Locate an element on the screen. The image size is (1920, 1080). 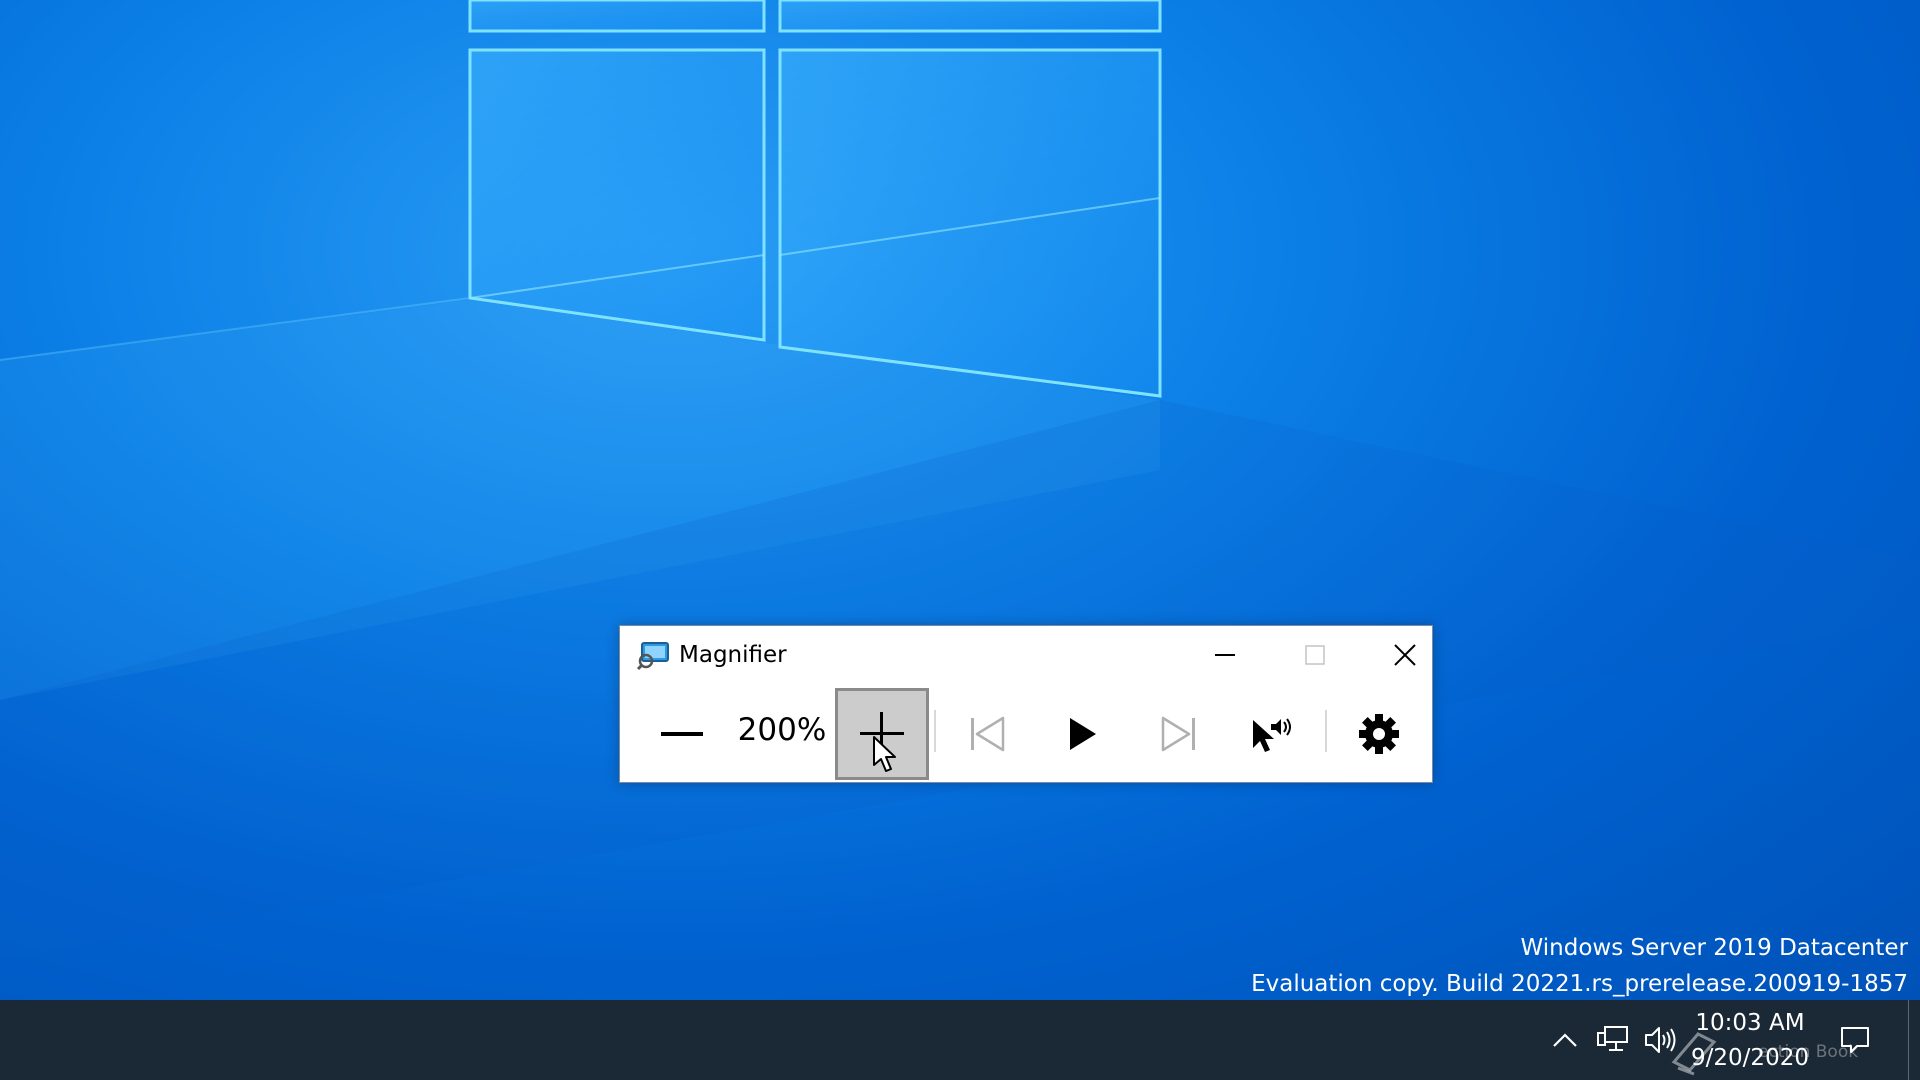
play-button is located at coordinates (1083, 734).